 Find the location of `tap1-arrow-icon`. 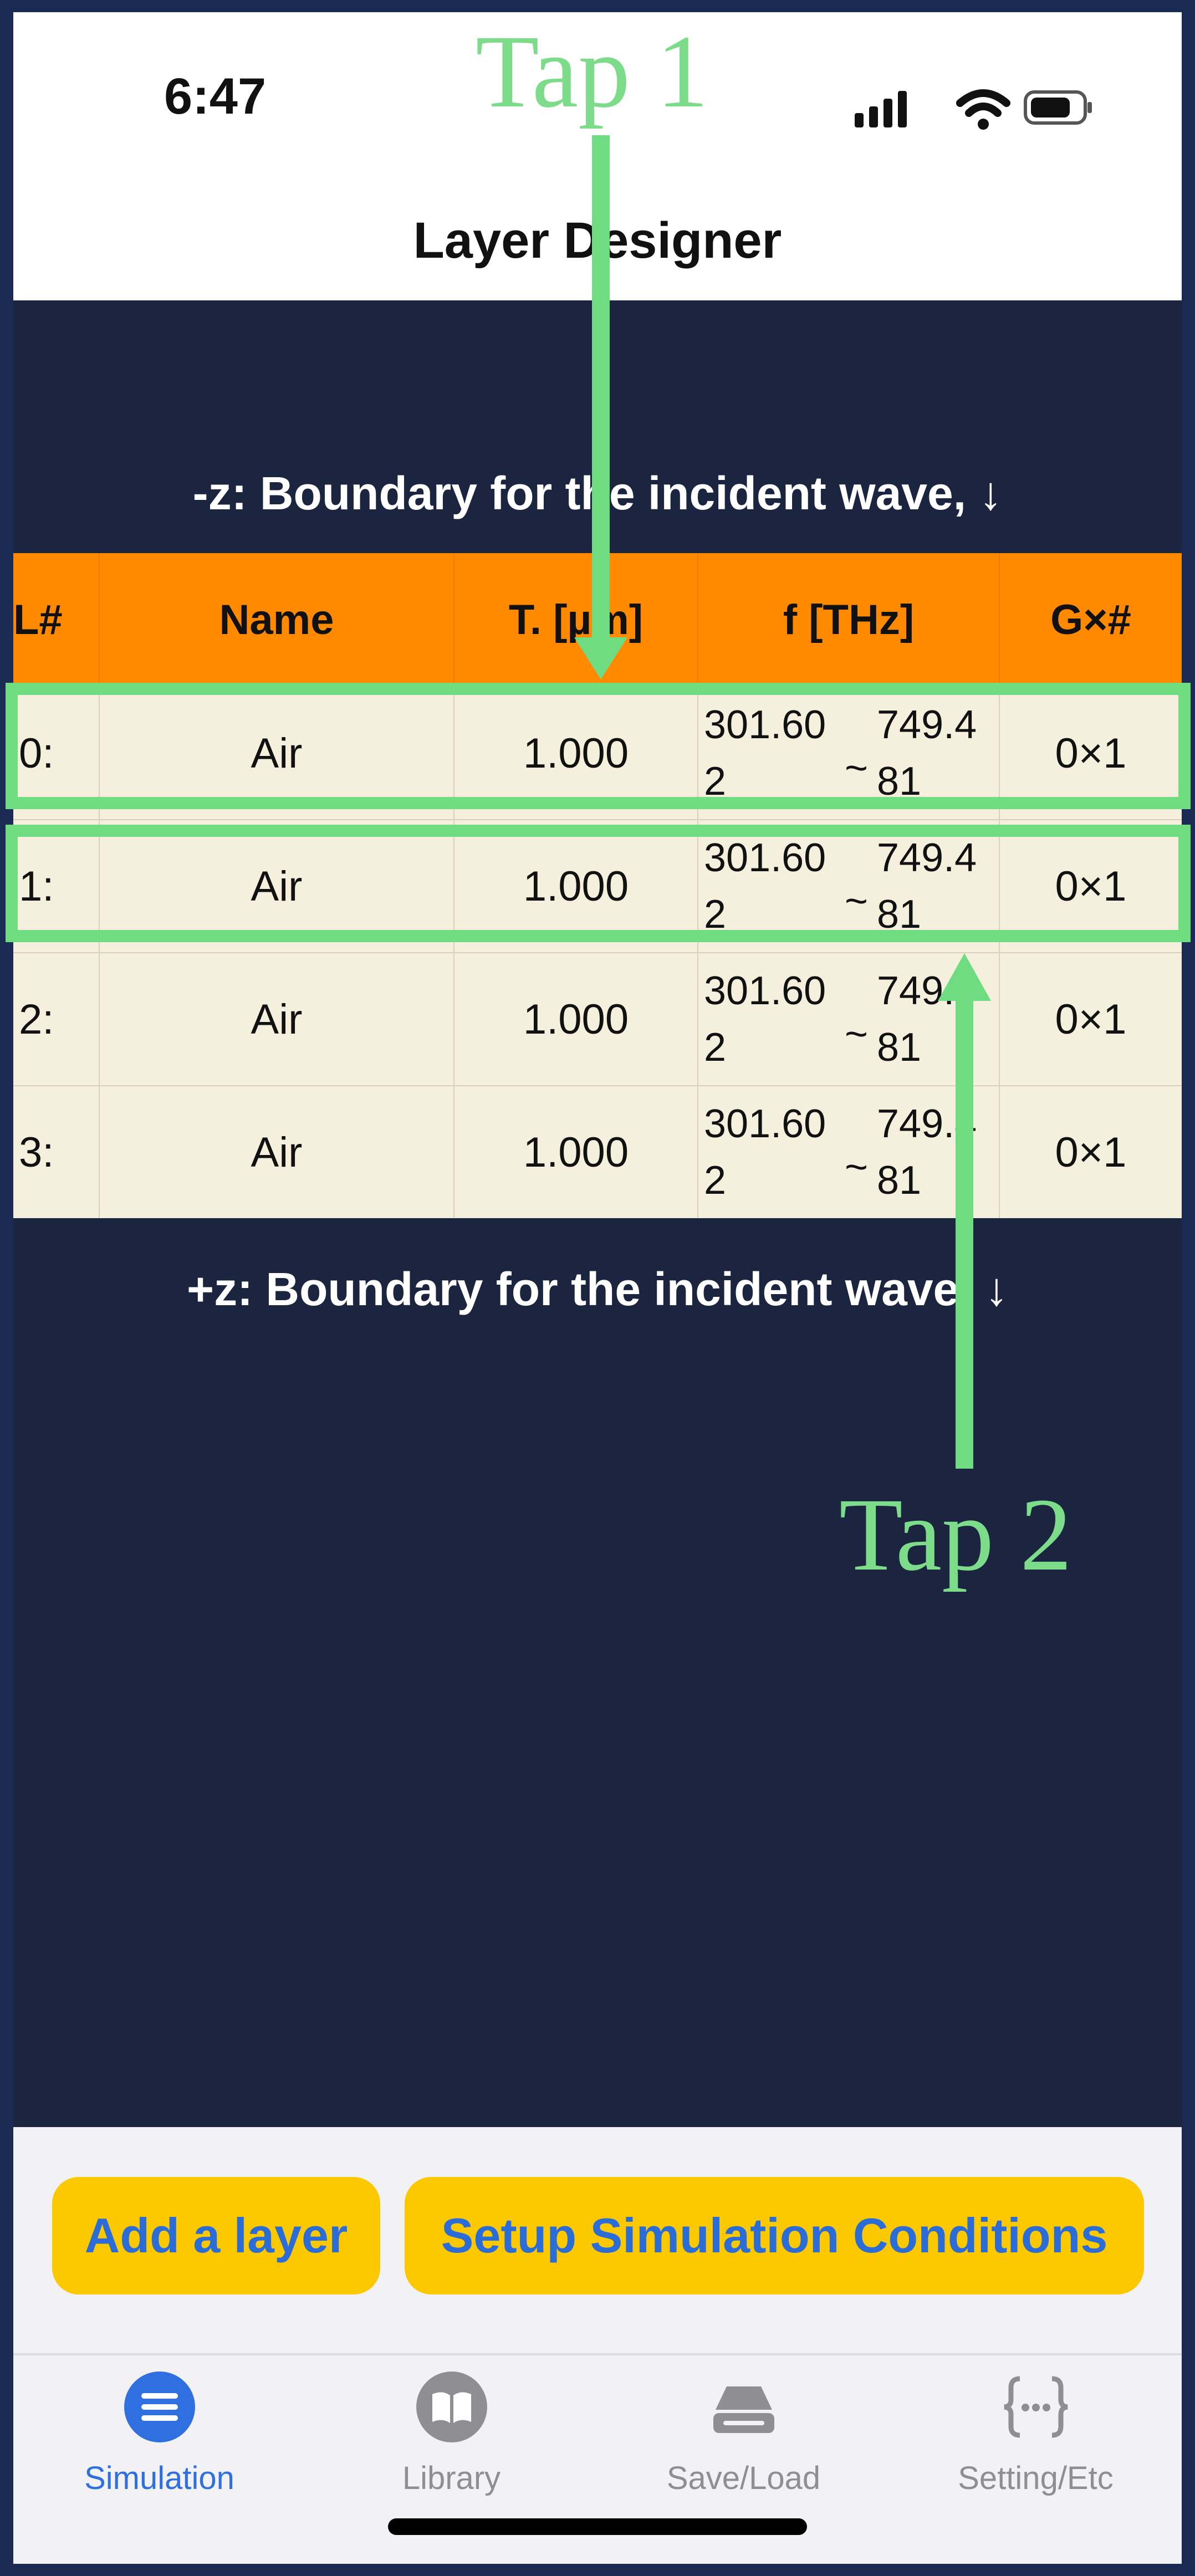

tap1-arrow-icon is located at coordinates (600, 407).